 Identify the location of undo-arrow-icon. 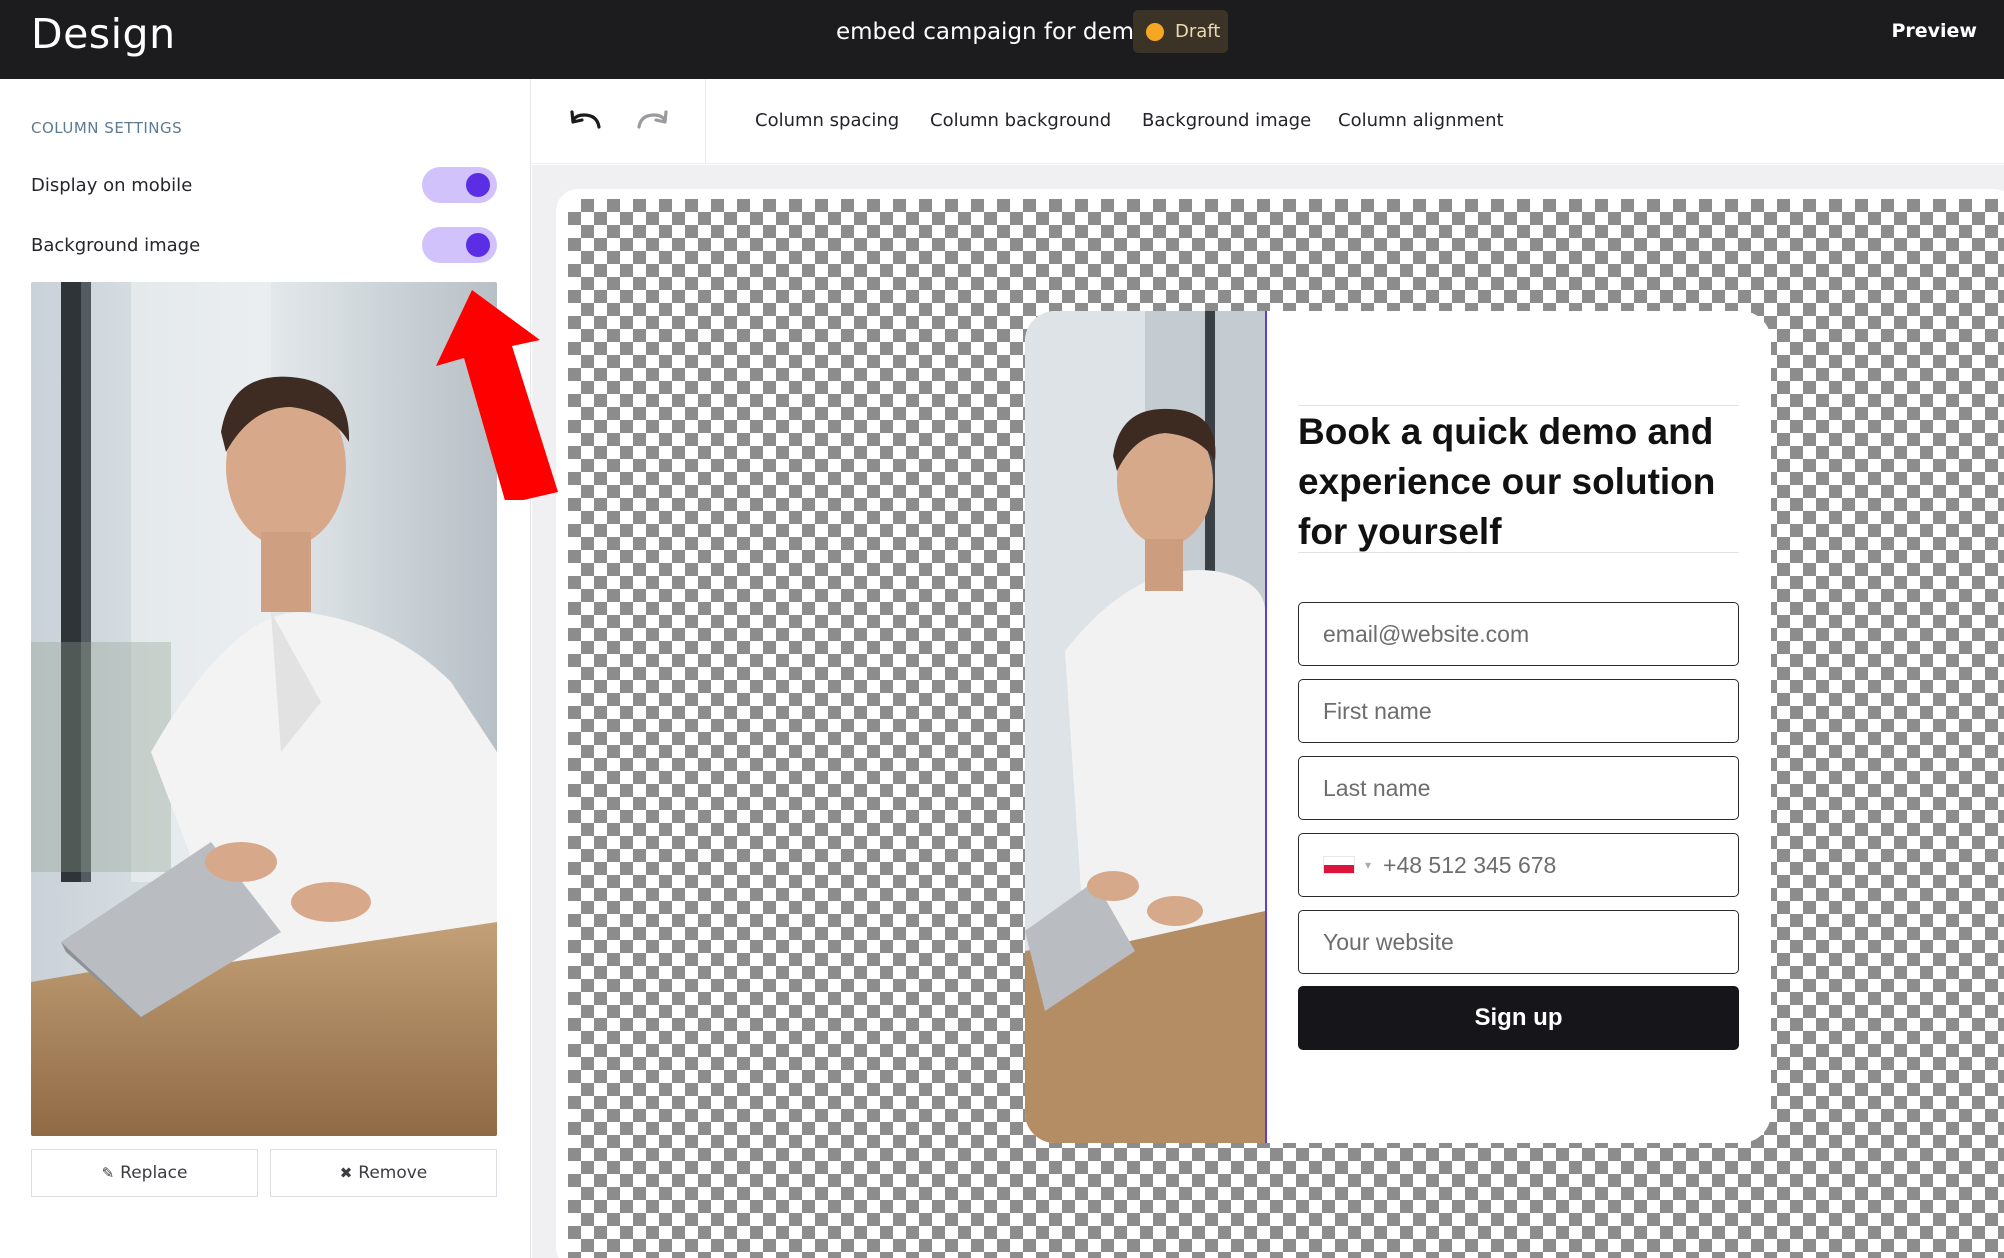
(585, 119).